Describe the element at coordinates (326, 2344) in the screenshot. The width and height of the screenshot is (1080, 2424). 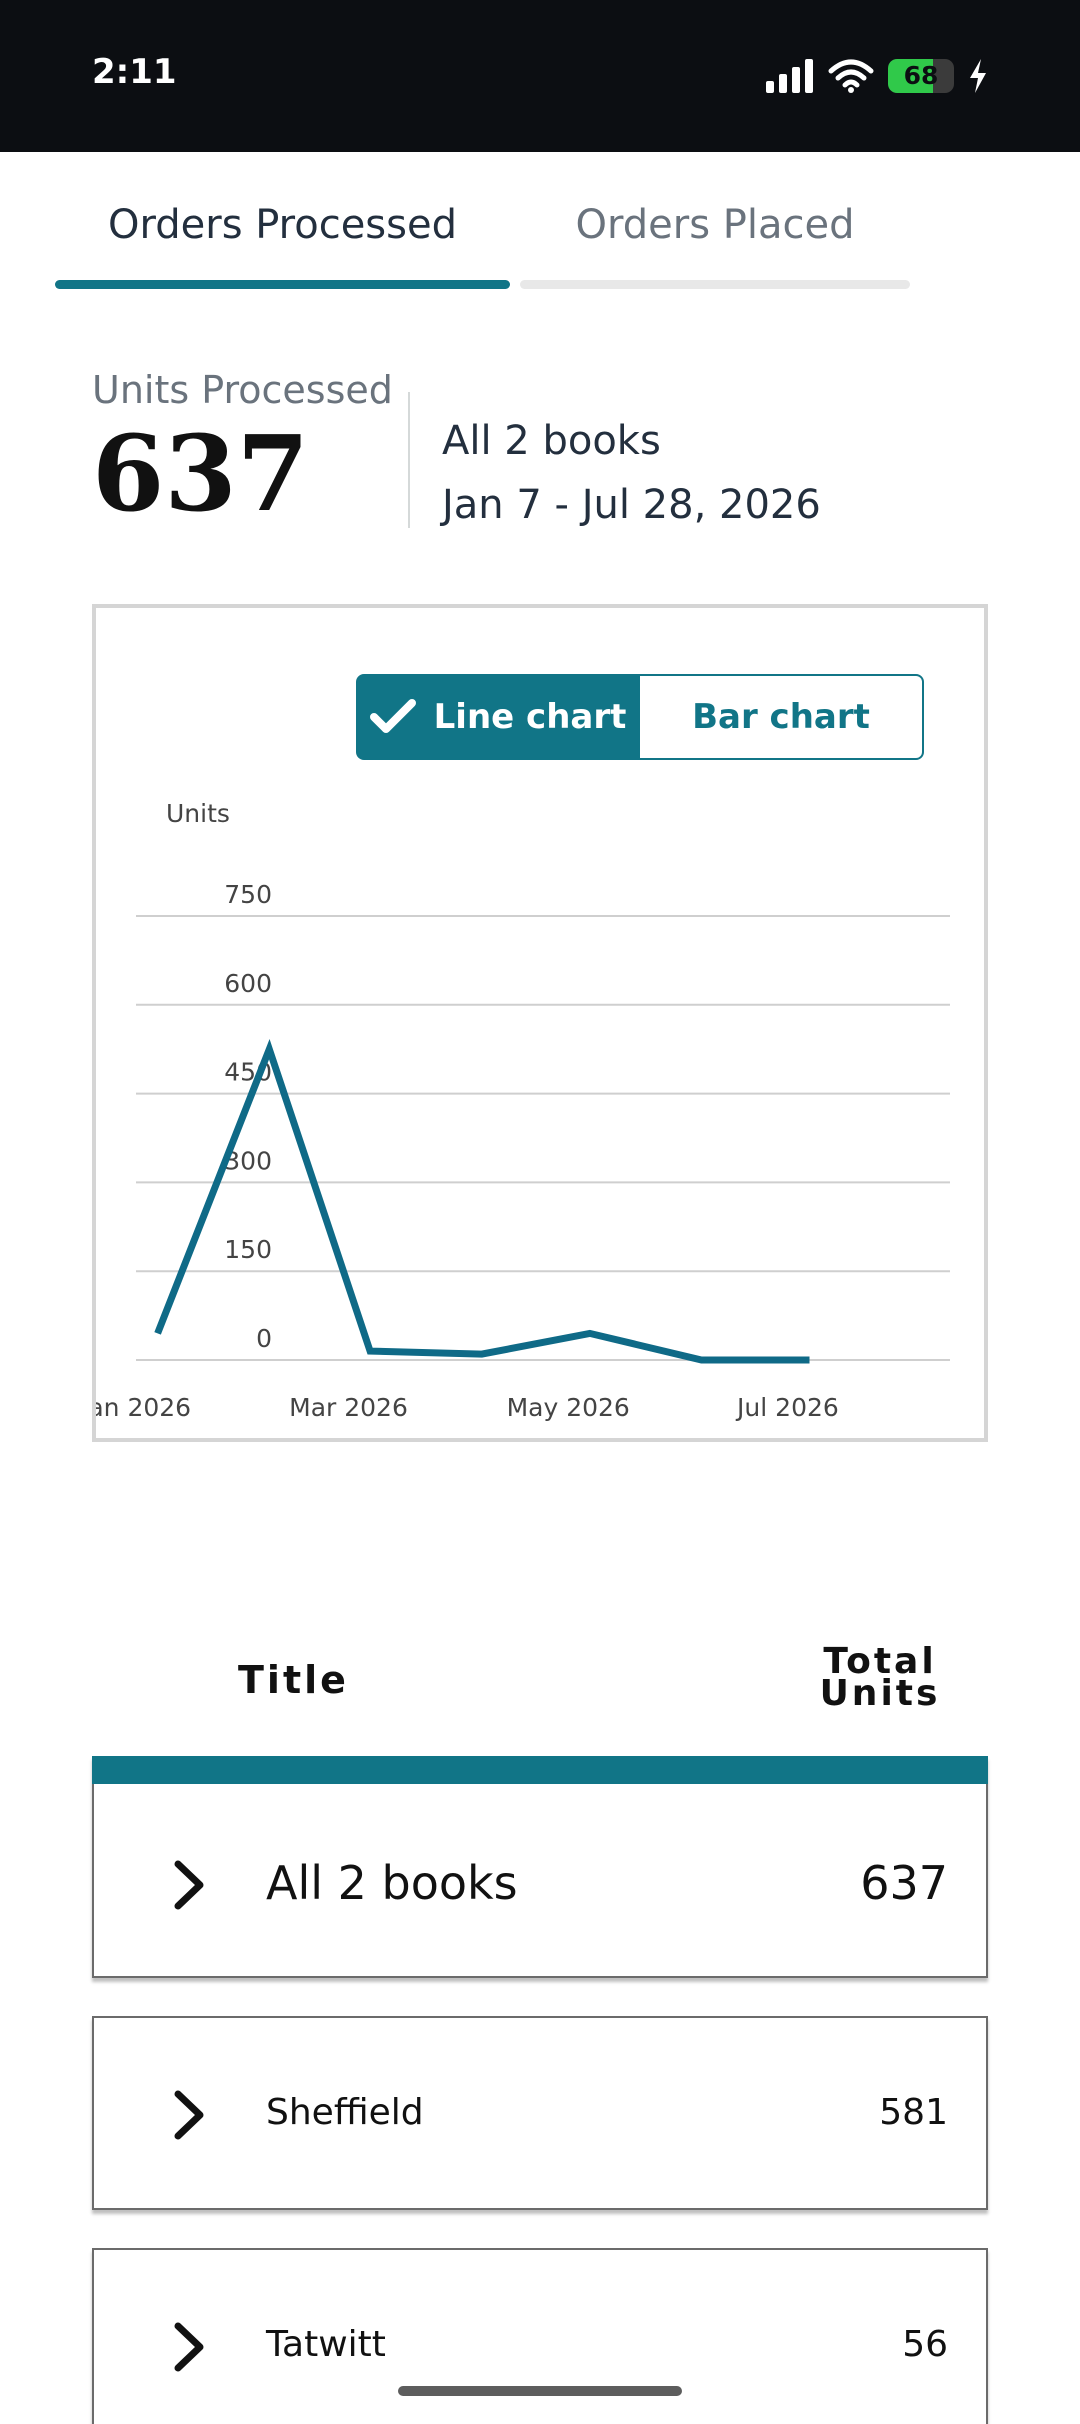
I see `row-title: Tatwitt` at that location.